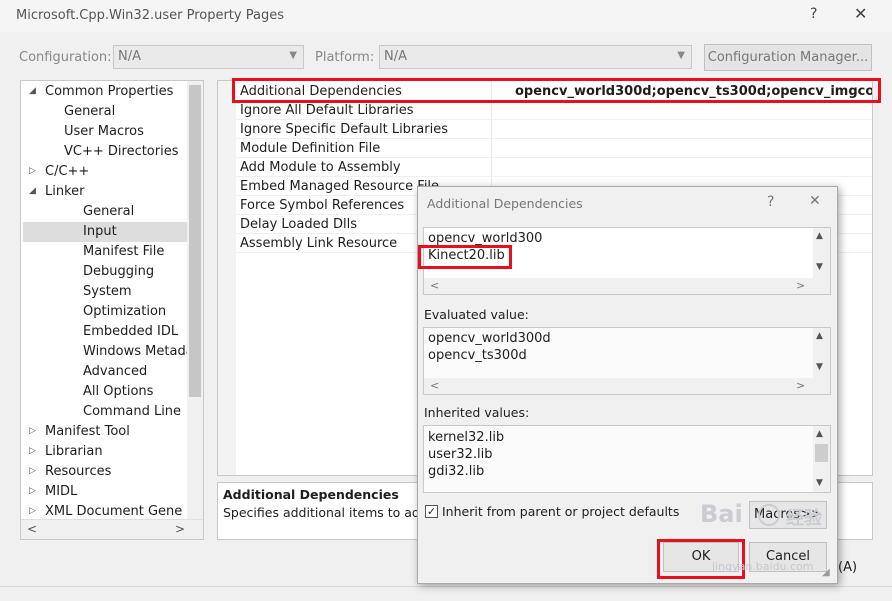 The height and width of the screenshot is (601, 892). I want to click on tree-horizontal-scrollbar: < >, so click(112, 529).